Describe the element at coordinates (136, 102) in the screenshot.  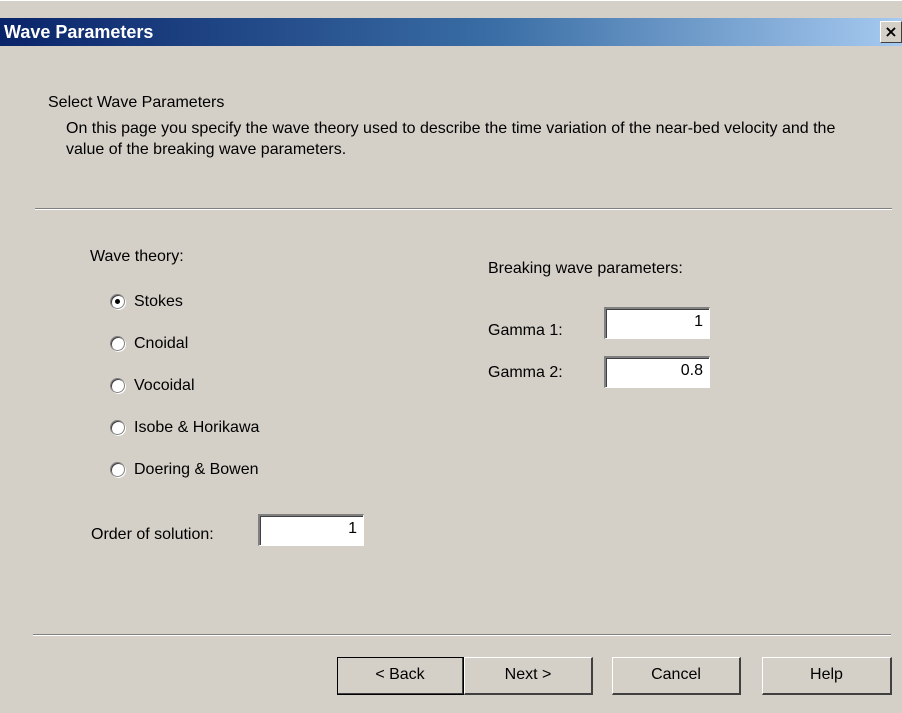
I see `page-heading: Select Wave Parameters` at that location.